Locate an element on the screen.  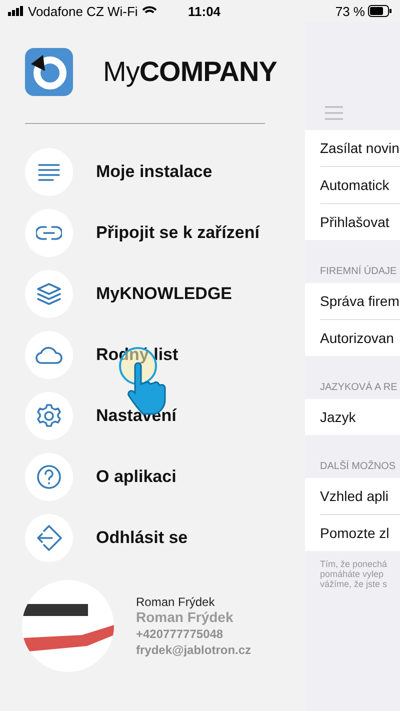
settings-row: Přihlašovat is located at coordinates (355, 222).